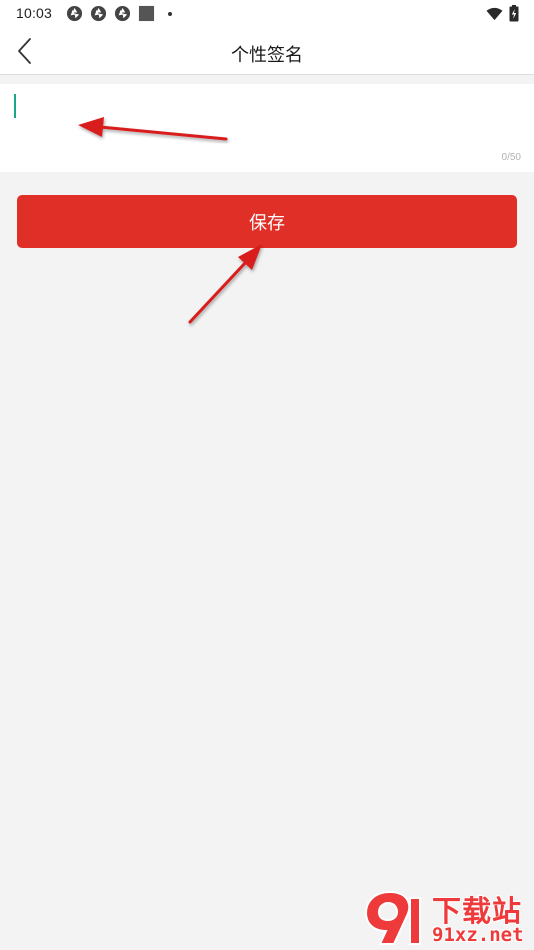  What do you see at coordinates (446, 917) in the screenshot?
I see `watermark: 下载站 91xz.net` at bounding box center [446, 917].